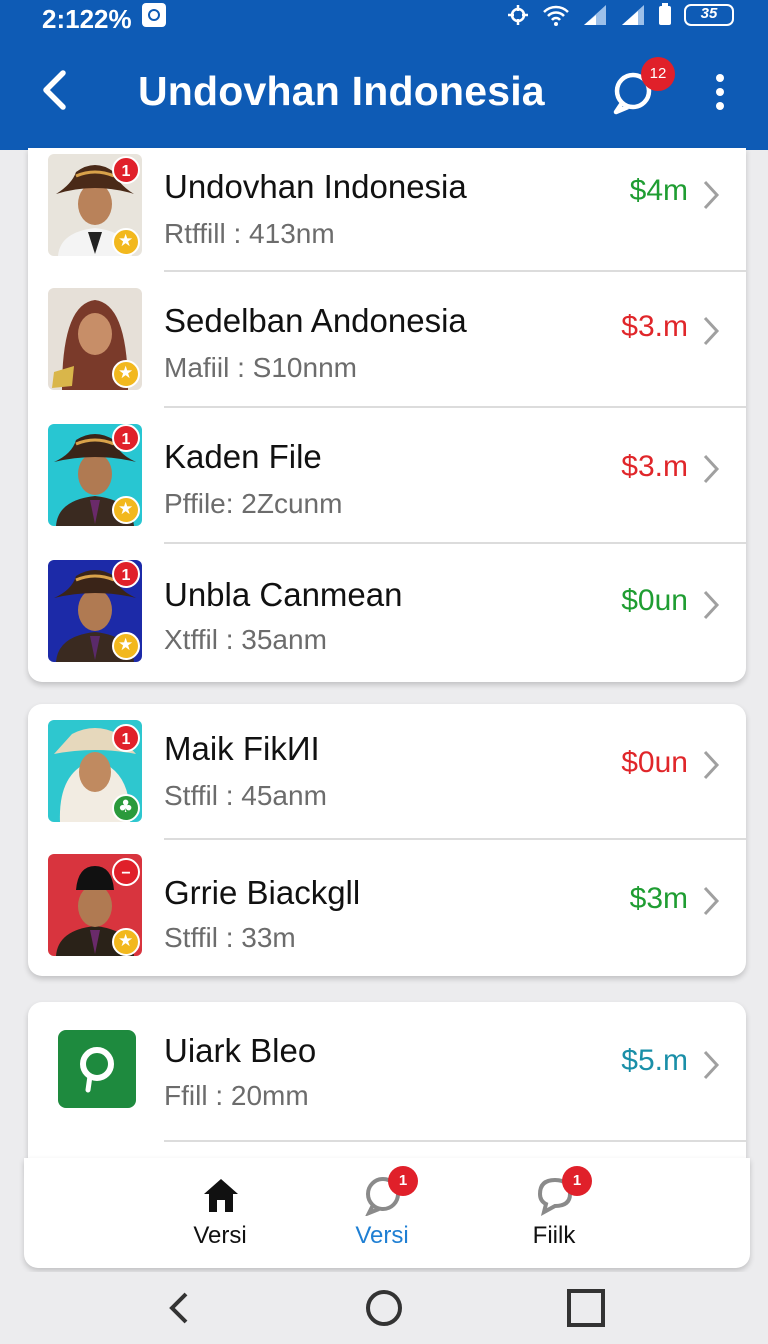 The height and width of the screenshot is (1344, 768). I want to click on list-item: Uiark Bleo Ffill : 20mm $5.m, so click(387, 1072).